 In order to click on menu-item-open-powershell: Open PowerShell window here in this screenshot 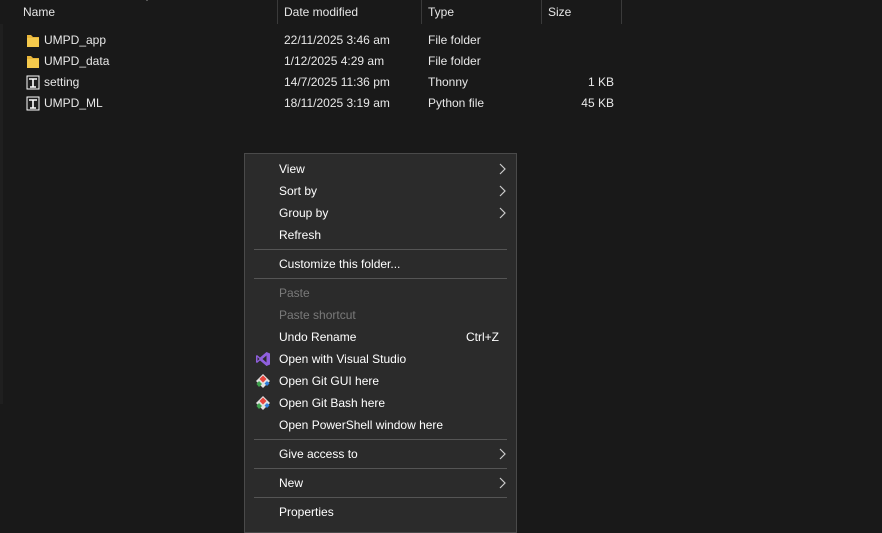, I will do `click(380, 425)`.